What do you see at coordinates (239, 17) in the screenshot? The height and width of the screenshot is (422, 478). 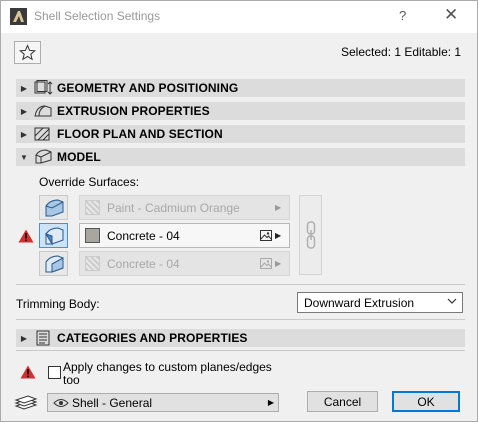 I see `title-bar: Shell Selection Settings ? ✕` at bounding box center [239, 17].